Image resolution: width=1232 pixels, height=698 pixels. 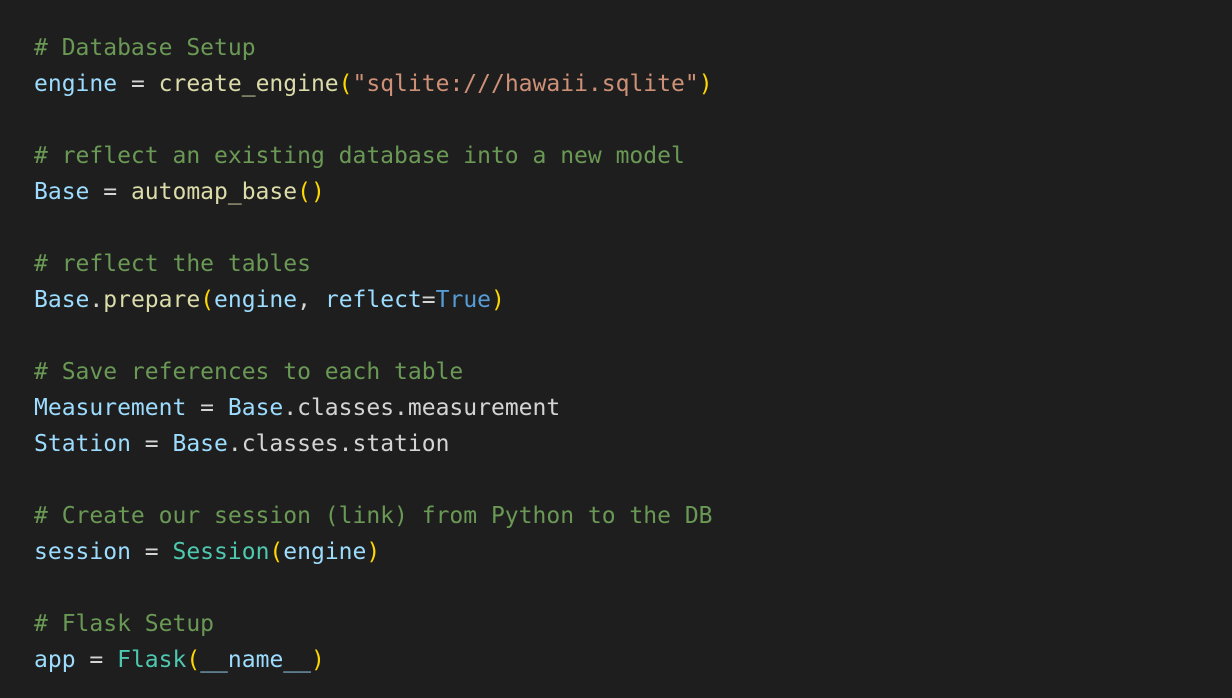 What do you see at coordinates (248, 84) in the screenshot?
I see `code-token-fn: create_engine` at bounding box center [248, 84].